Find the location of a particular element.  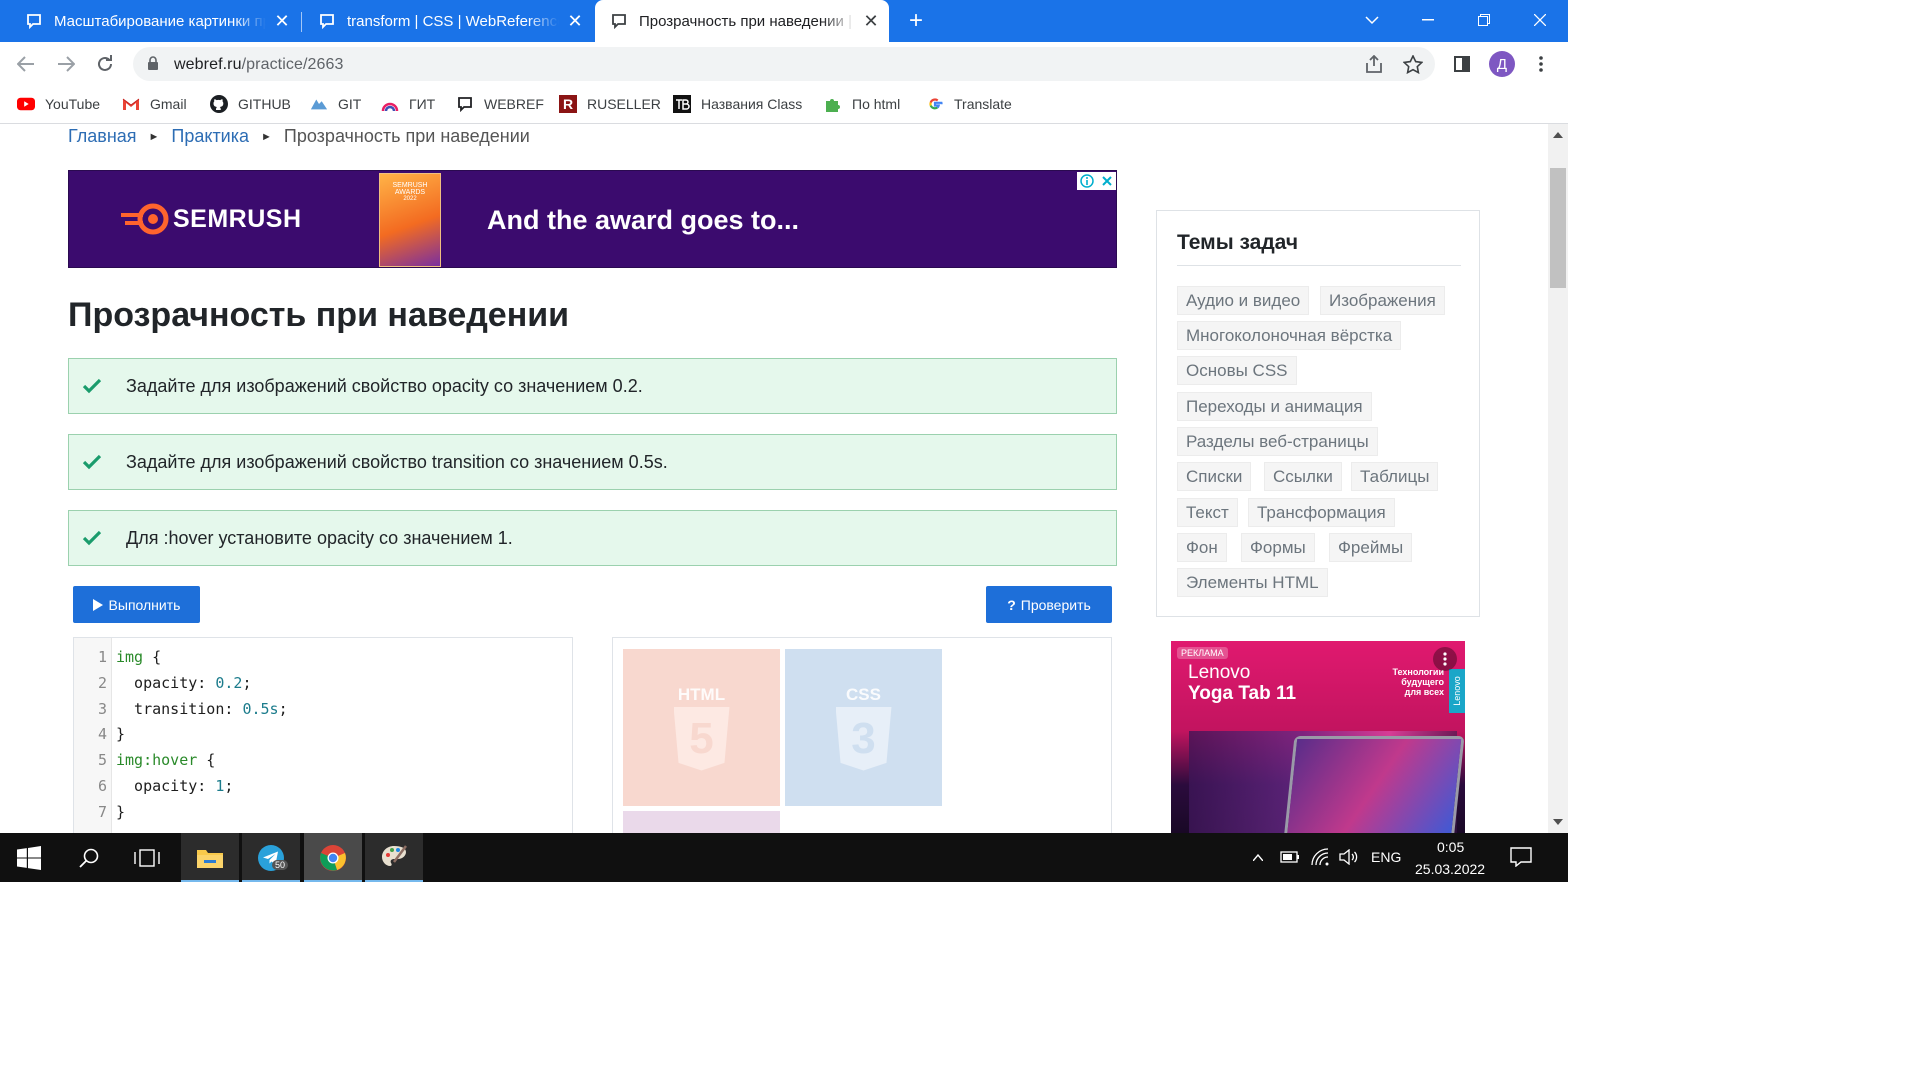

topic-chip: Фон is located at coordinates (1202, 547).